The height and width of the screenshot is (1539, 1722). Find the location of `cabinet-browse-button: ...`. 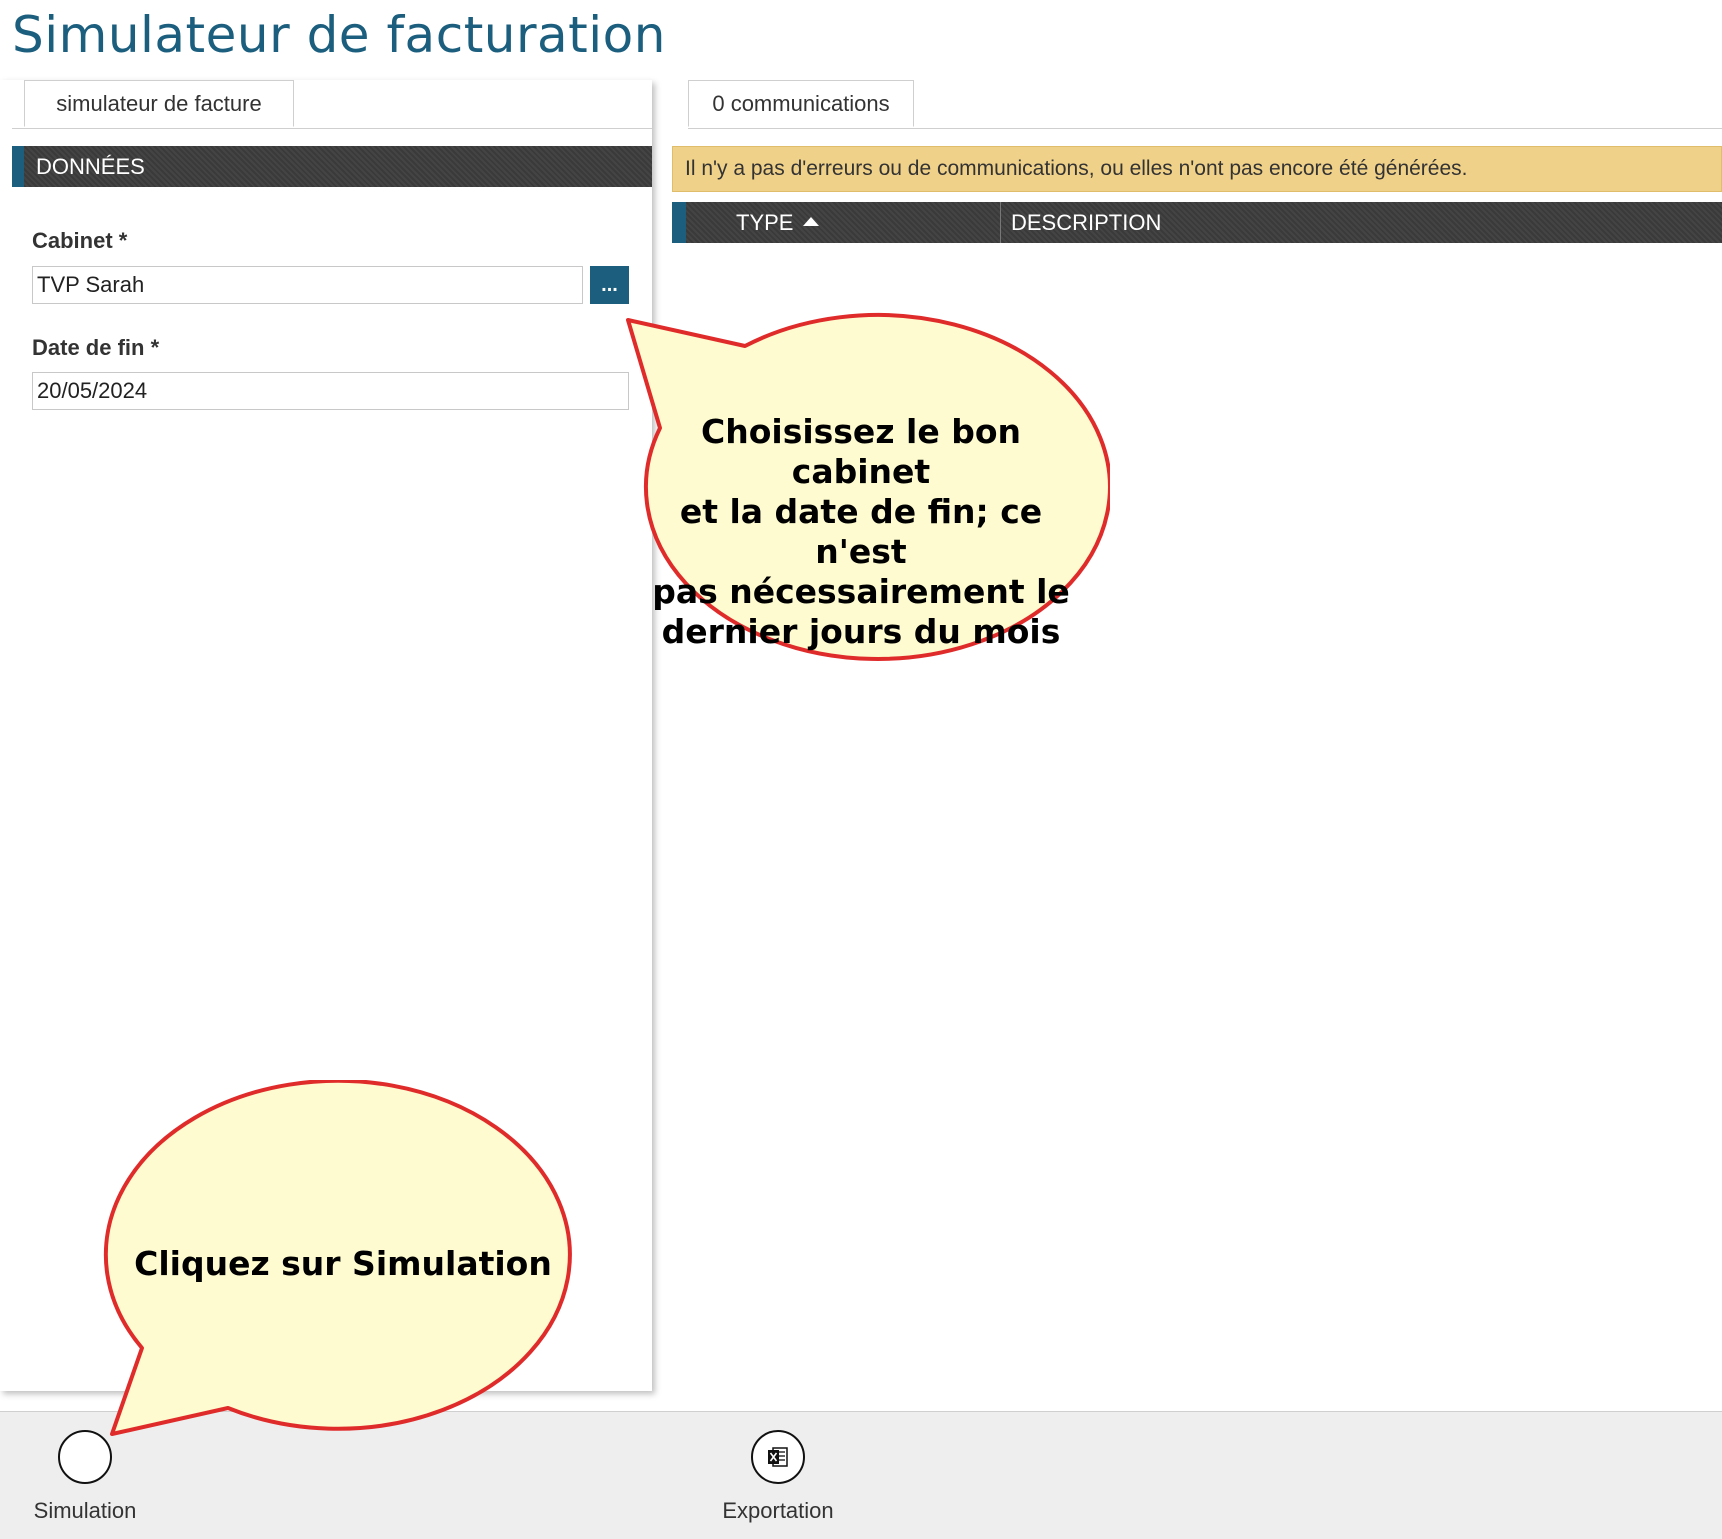

cabinet-browse-button: ... is located at coordinates (609, 285).